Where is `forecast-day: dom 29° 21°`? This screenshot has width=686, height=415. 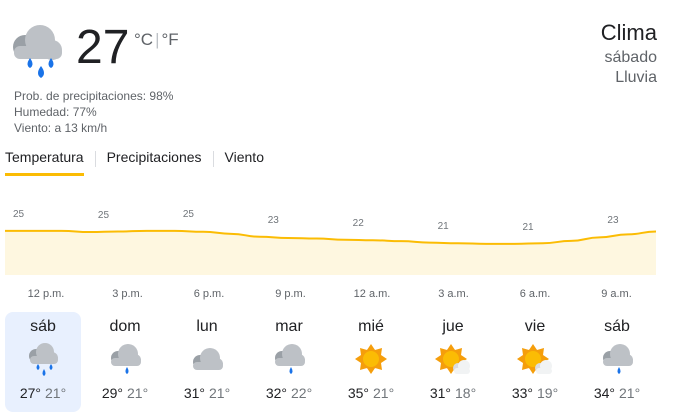 forecast-day: dom 29° 21° is located at coordinates (125, 362).